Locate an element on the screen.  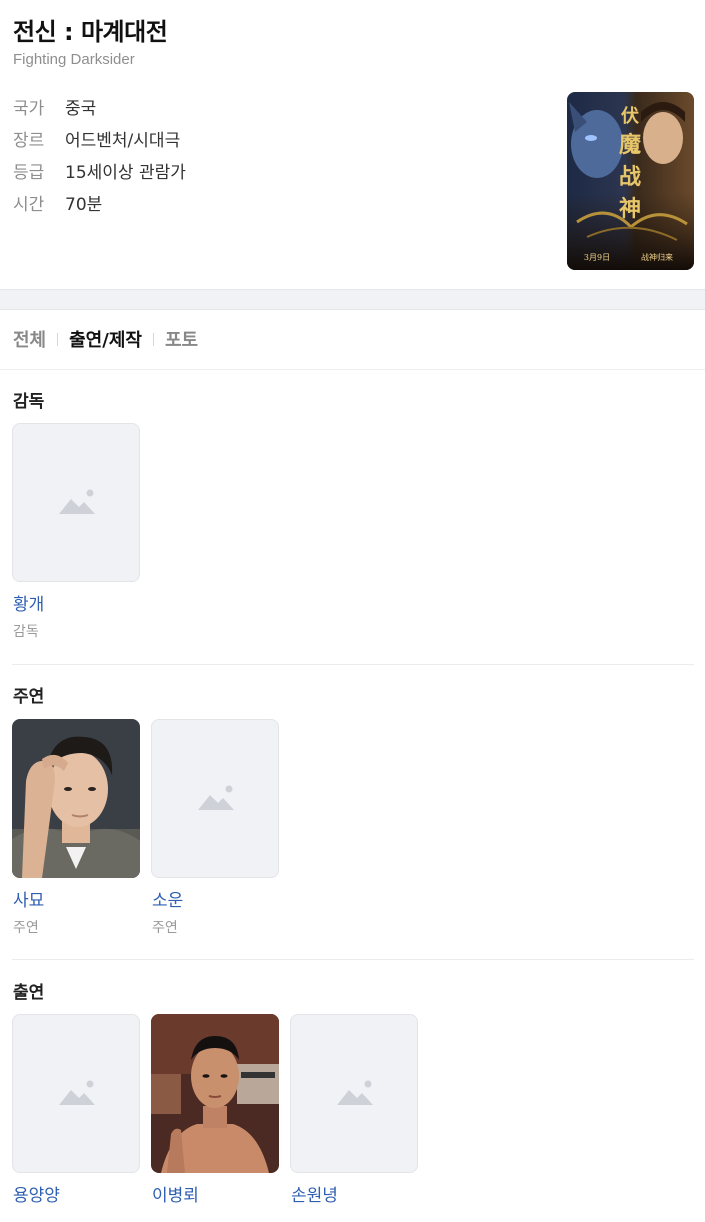
section-title-cast: 출연 is located at coordinates (29, 993).